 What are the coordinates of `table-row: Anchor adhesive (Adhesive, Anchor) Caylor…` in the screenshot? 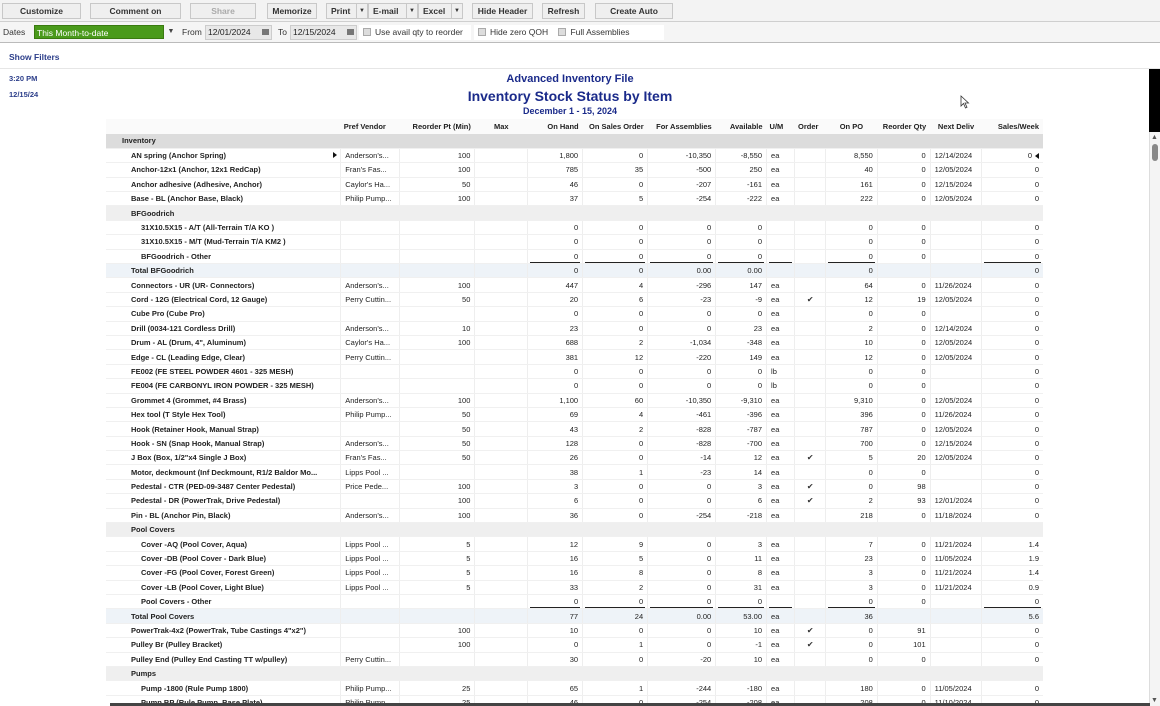 It's located at (574, 185).